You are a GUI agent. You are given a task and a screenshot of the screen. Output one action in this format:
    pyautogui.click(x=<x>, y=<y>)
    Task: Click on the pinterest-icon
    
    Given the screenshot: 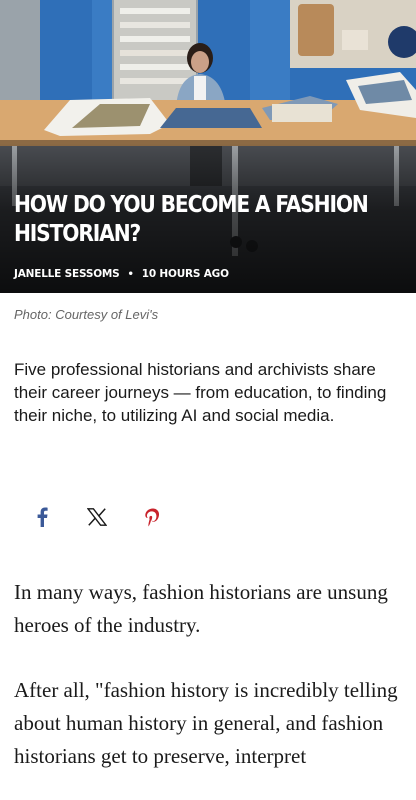 What is the action you would take?
    pyautogui.click(x=152, y=517)
    